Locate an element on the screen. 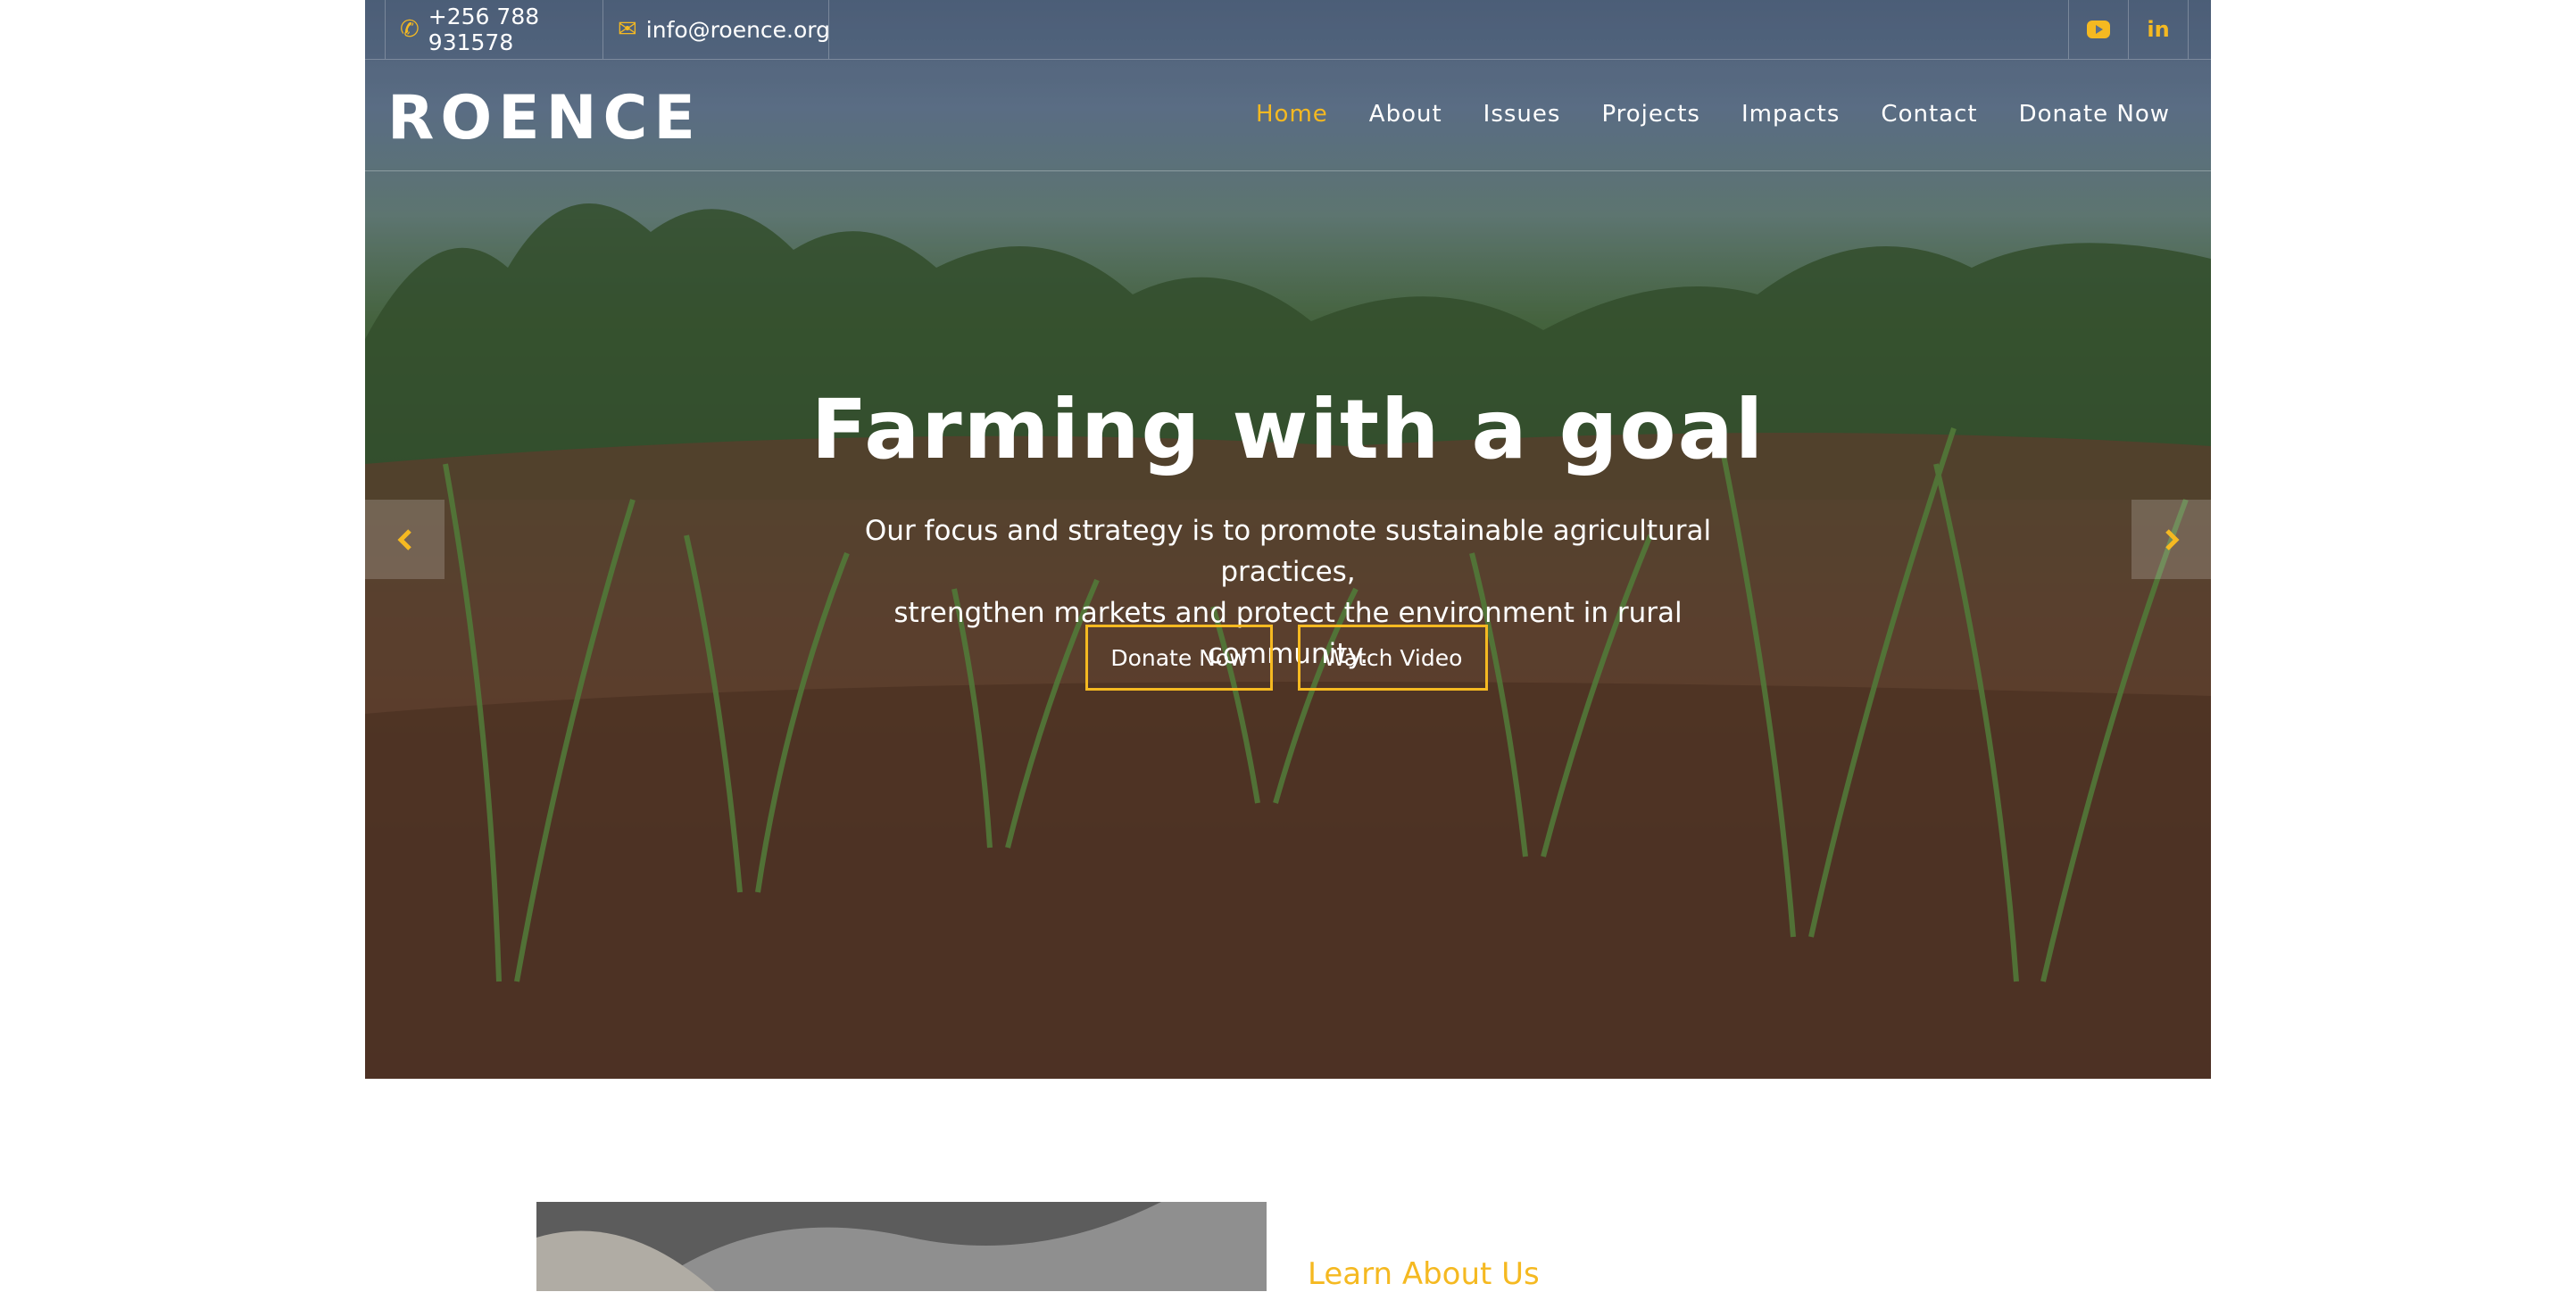  nav-contact: Contact is located at coordinates (1929, 114).